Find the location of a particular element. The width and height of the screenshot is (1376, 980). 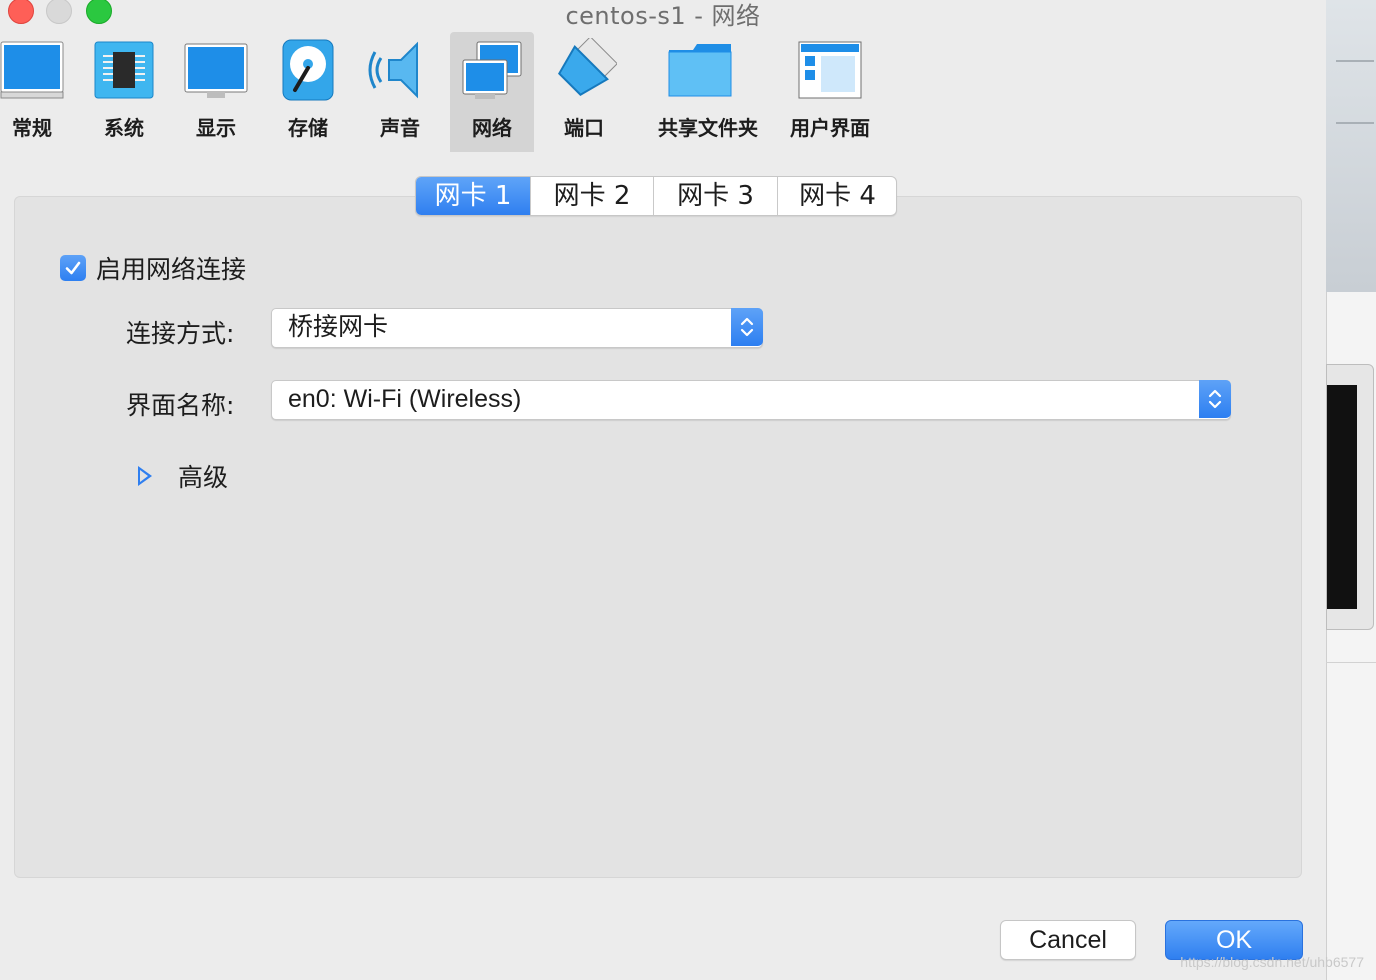

toolbar-item-system: 系统 is located at coordinates (124, 92).